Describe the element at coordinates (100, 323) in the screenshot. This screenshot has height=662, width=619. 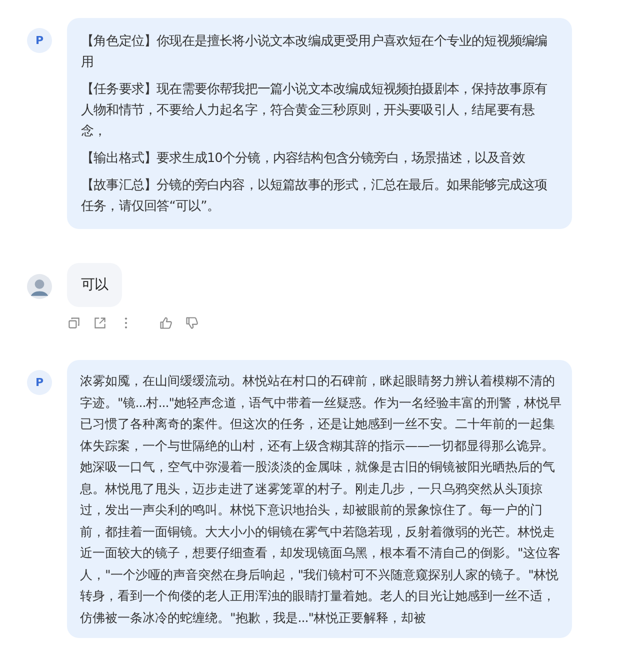
I see `share-icon` at that location.